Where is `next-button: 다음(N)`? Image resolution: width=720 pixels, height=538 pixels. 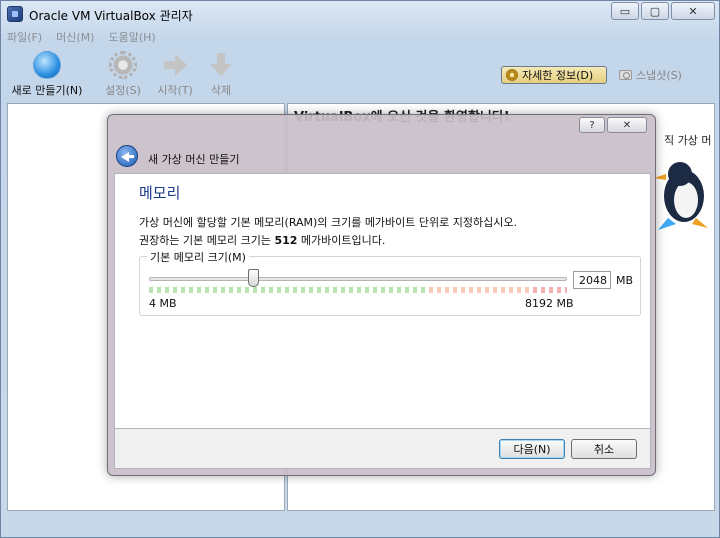
next-button: 다음(N) is located at coordinates (532, 449).